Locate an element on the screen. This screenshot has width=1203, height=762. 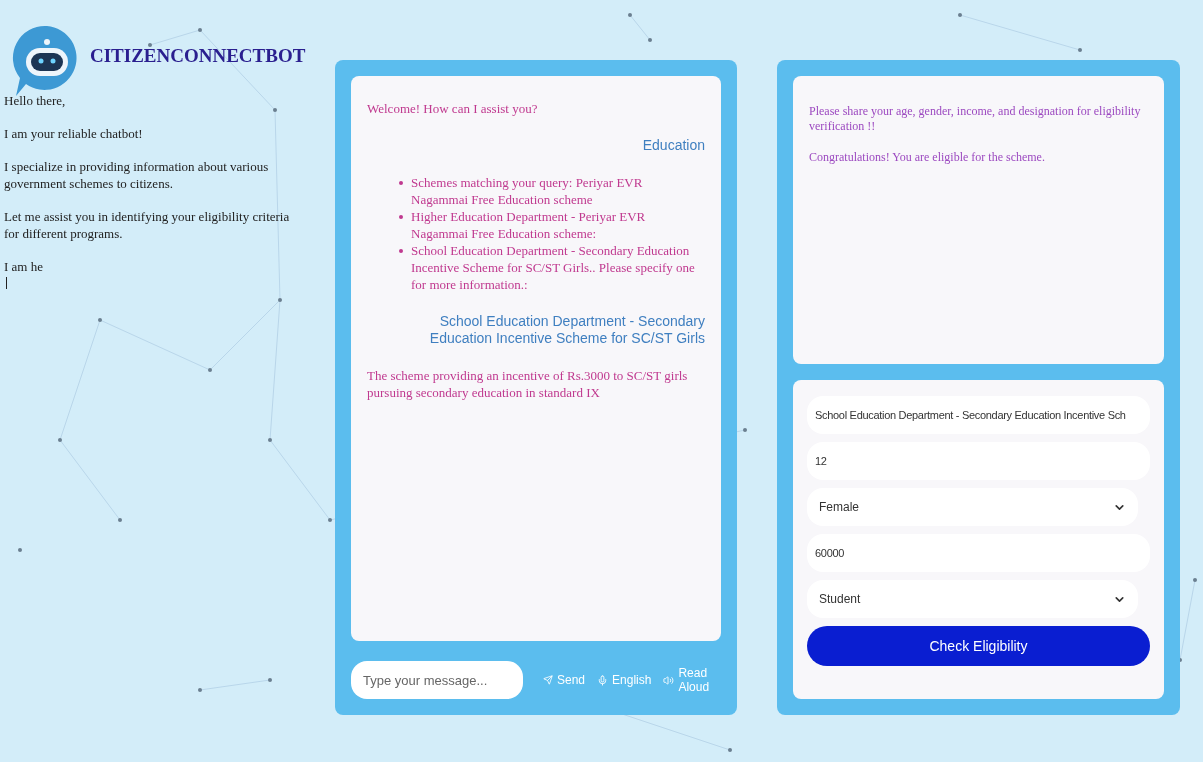
microphone-icon is located at coordinates (603, 680).